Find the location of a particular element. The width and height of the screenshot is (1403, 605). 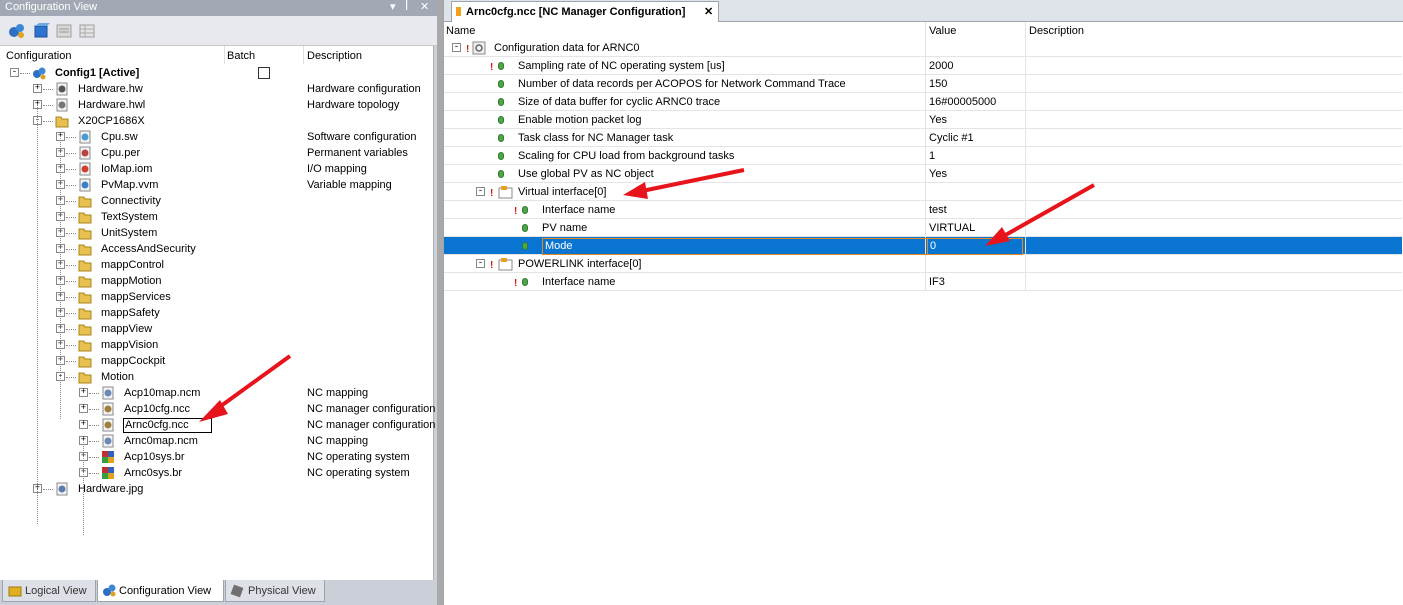

tree-row: + Connectivity is located at coordinates (217, 201).